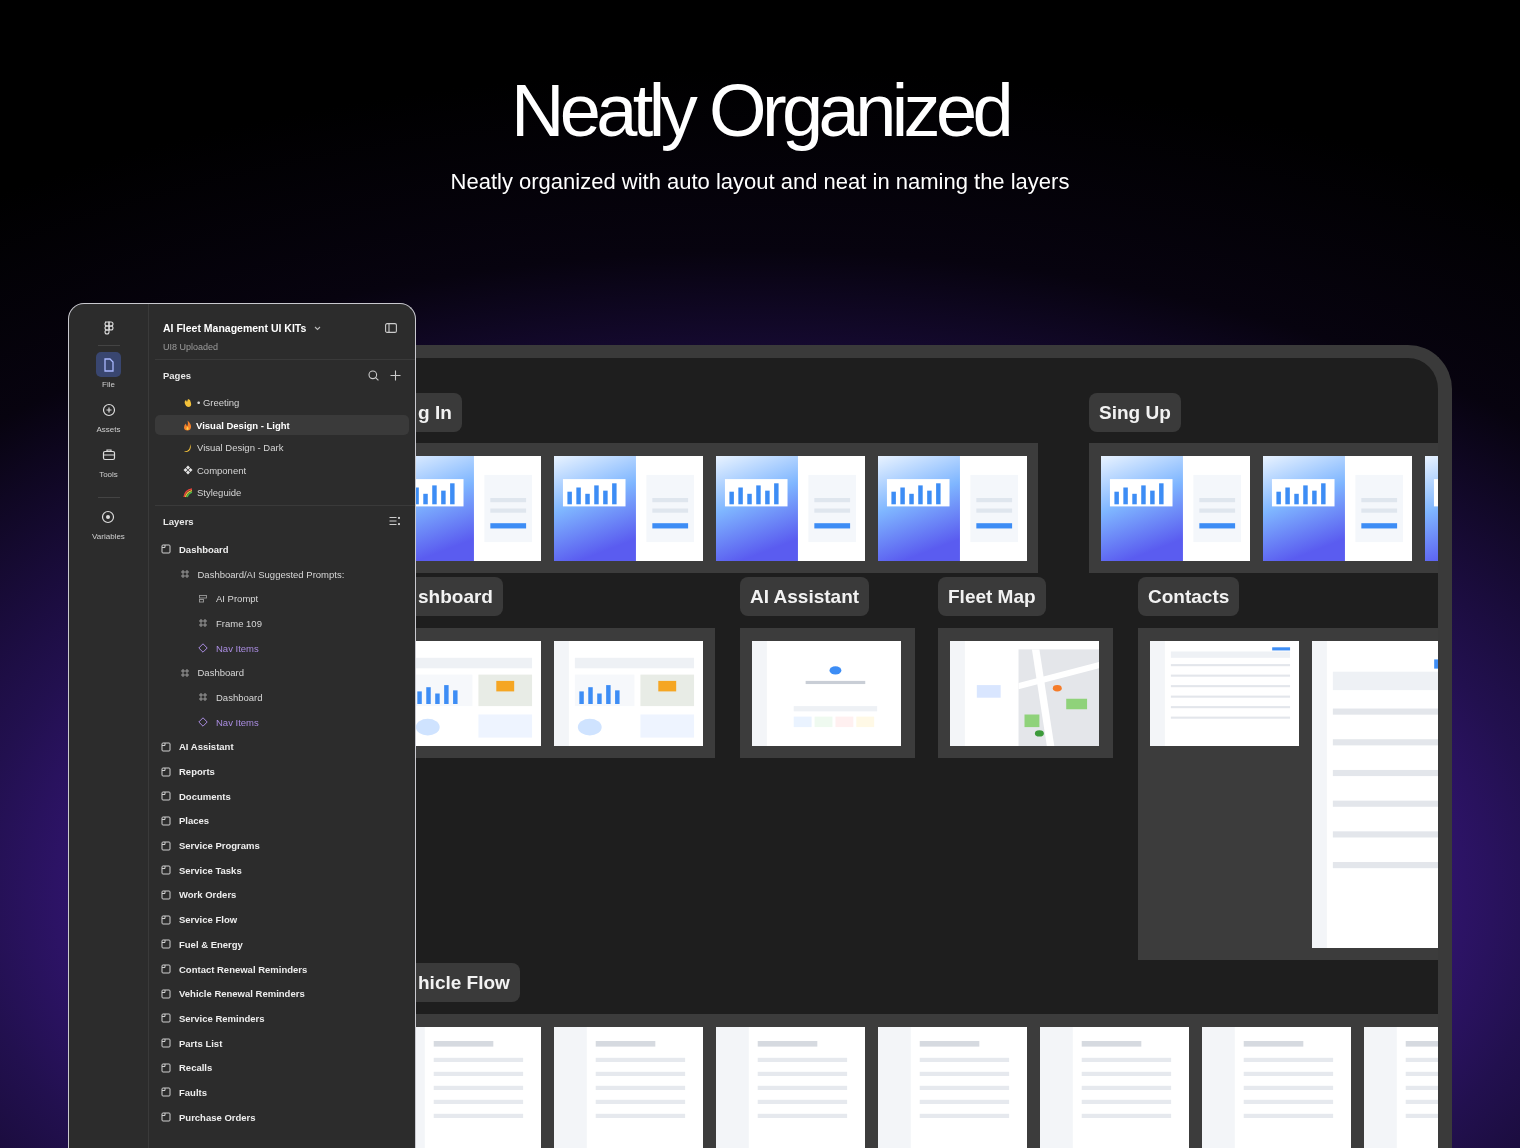 Image resolution: width=1520 pixels, height=1148 pixels. What do you see at coordinates (222, 1018) in the screenshot?
I see `layer-name: Service Reminders` at bounding box center [222, 1018].